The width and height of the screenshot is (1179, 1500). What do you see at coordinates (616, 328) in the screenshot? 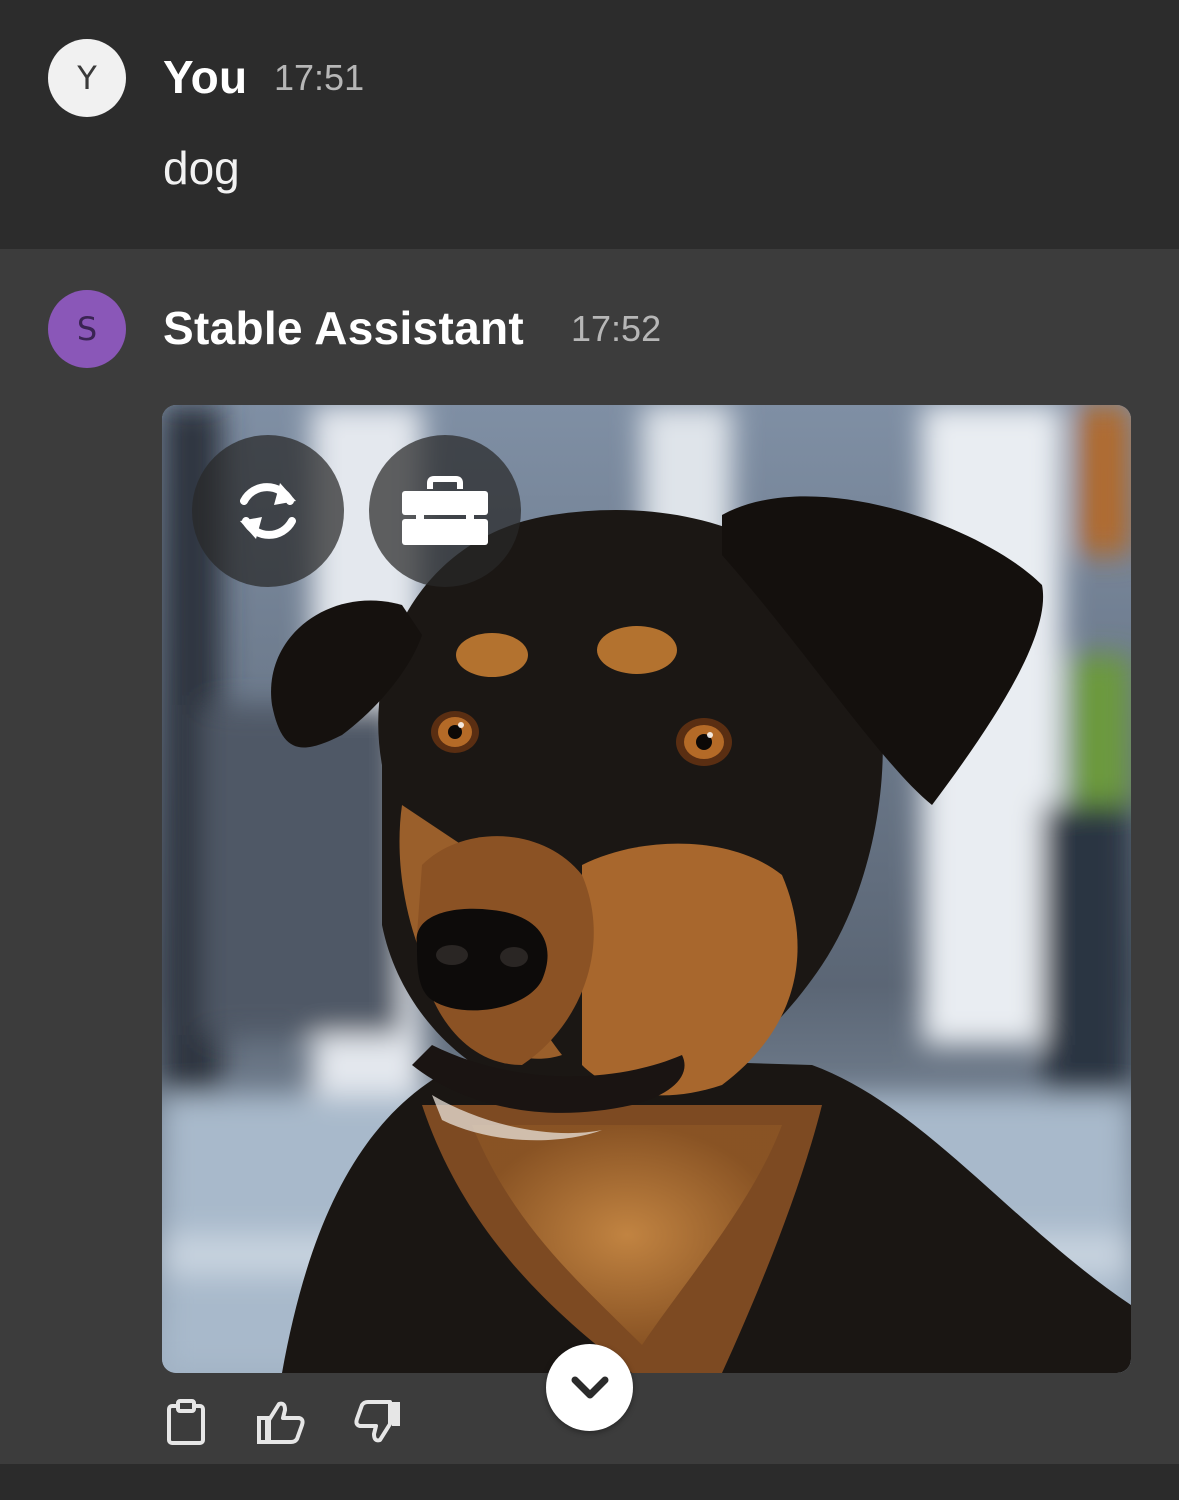
I see `assistant-message-time: 17:52` at bounding box center [616, 328].